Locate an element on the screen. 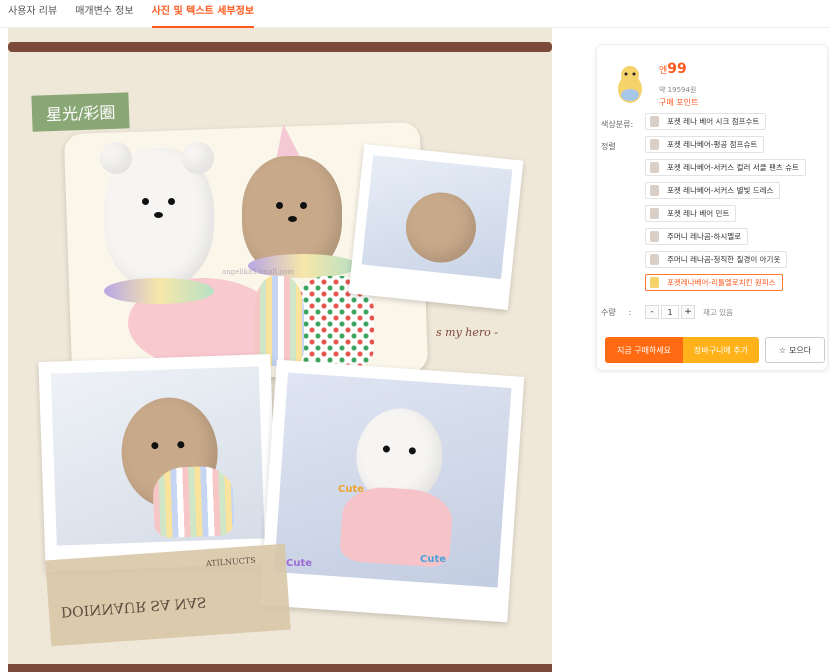 This screenshot has width=830, height=672. watermark: angelika5.tmall.com is located at coordinates (258, 272).